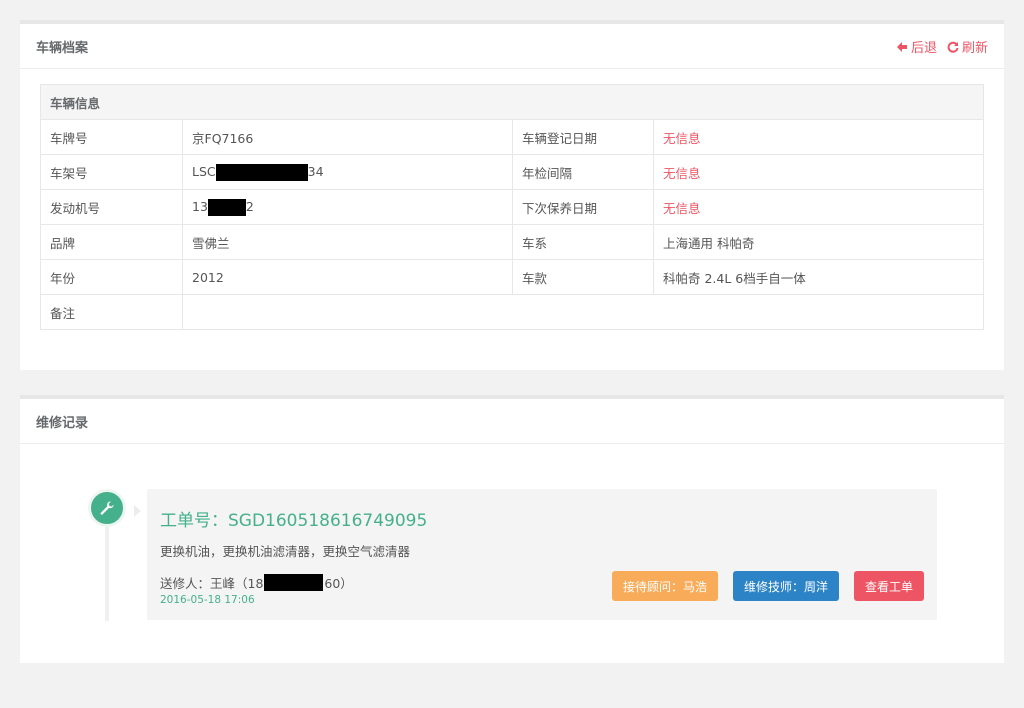 The height and width of the screenshot is (708, 1024). Describe the element at coordinates (111, 207) in the screenshot. I see `field-label: 发动机号` at that location.